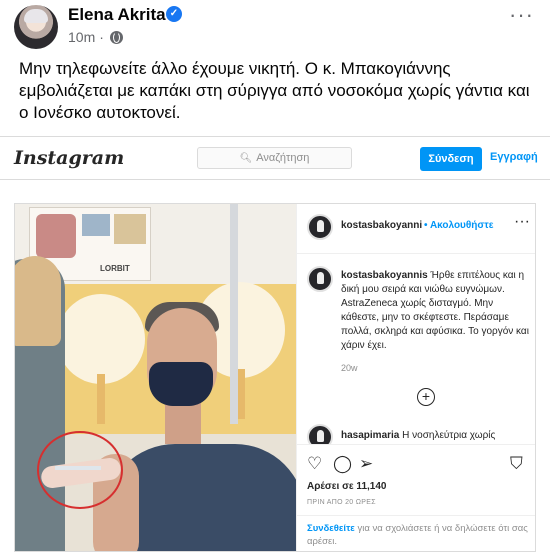 The image size is (550, 552). Describe the element at coordinates (346, 486) in the screenshot. I see `likes-count: Αρέσει σε 11,140` at that location.